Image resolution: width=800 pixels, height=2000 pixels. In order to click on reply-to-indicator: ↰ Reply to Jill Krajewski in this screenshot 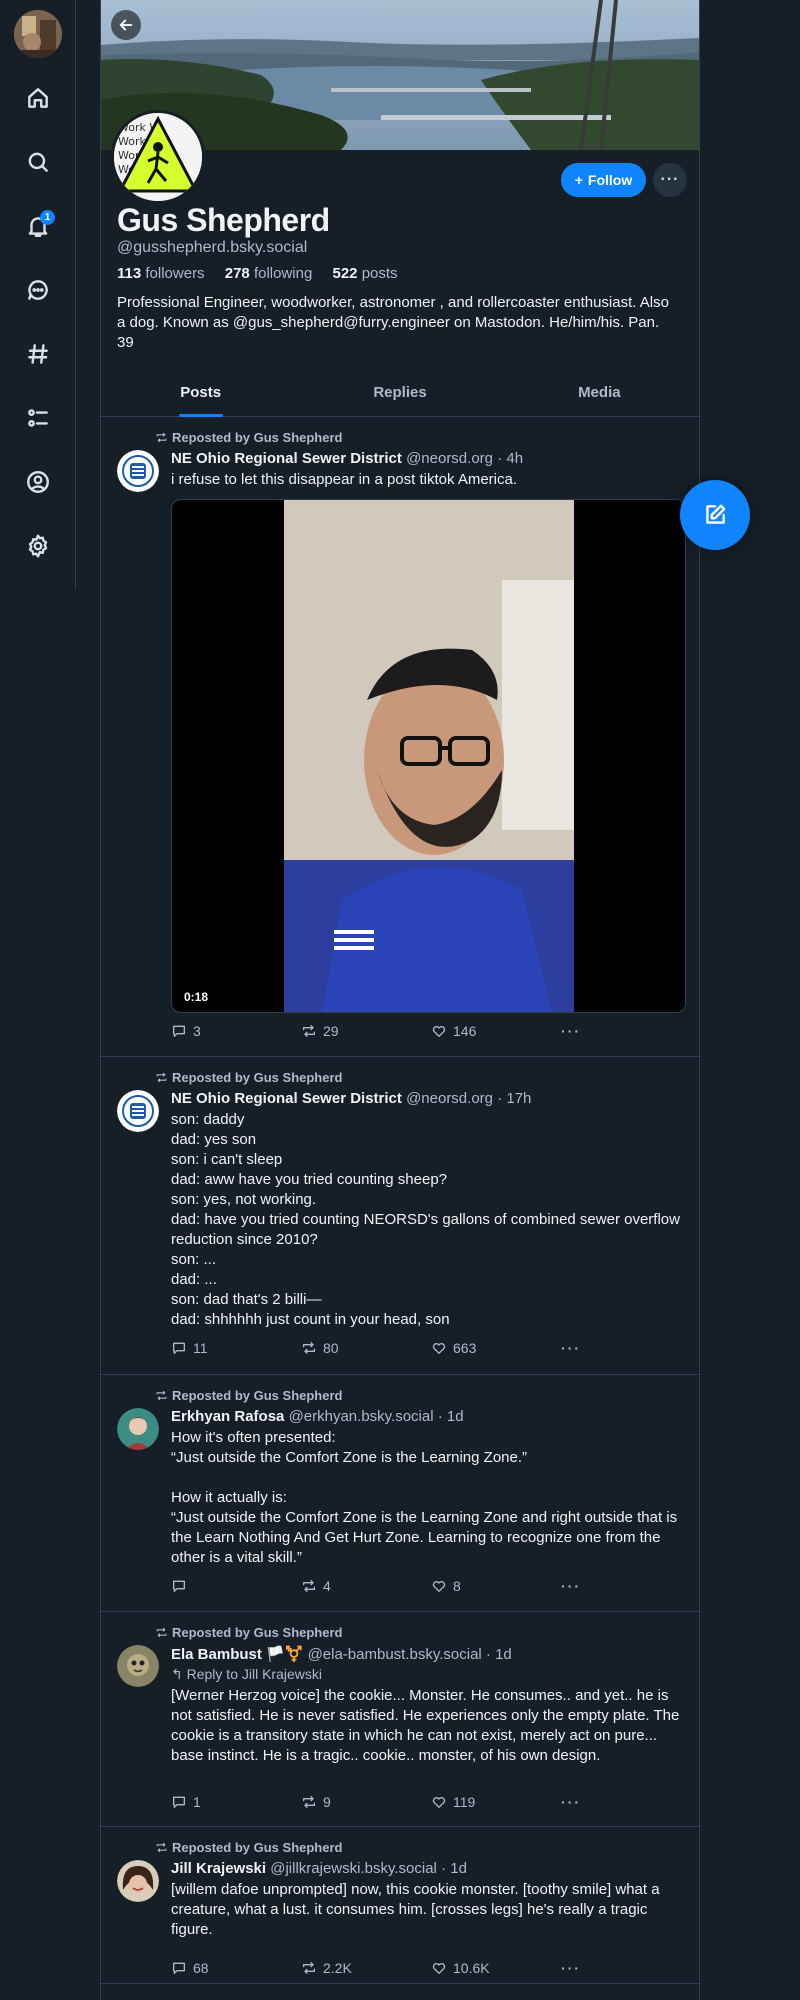, I will do `click(246, 1674)`.